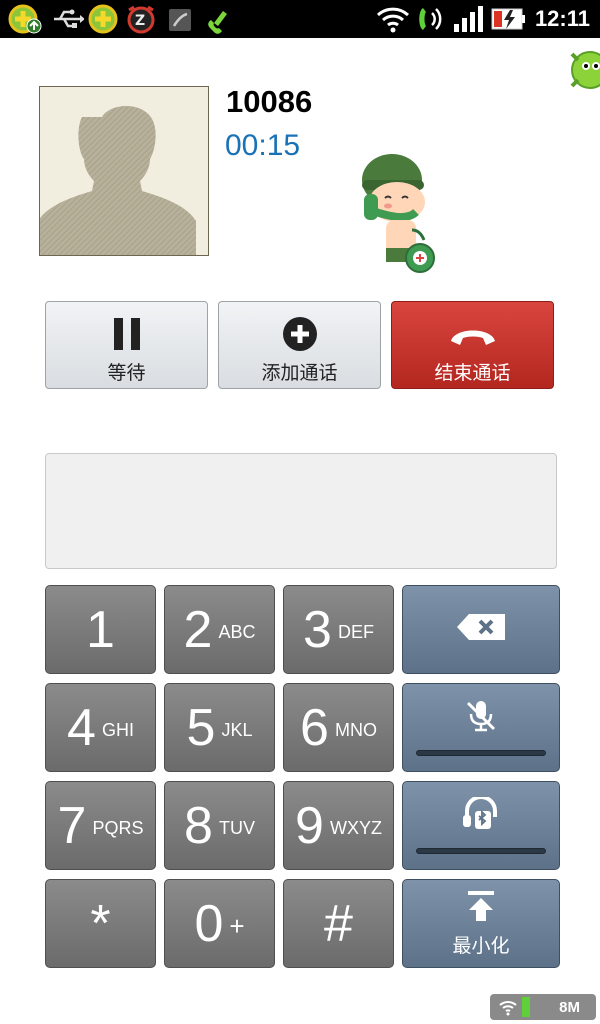  What do you see at coordinates (481, 851) in the screenshot?
I see `bluetooth-indicator-bar` at bounding box center [481, 851].